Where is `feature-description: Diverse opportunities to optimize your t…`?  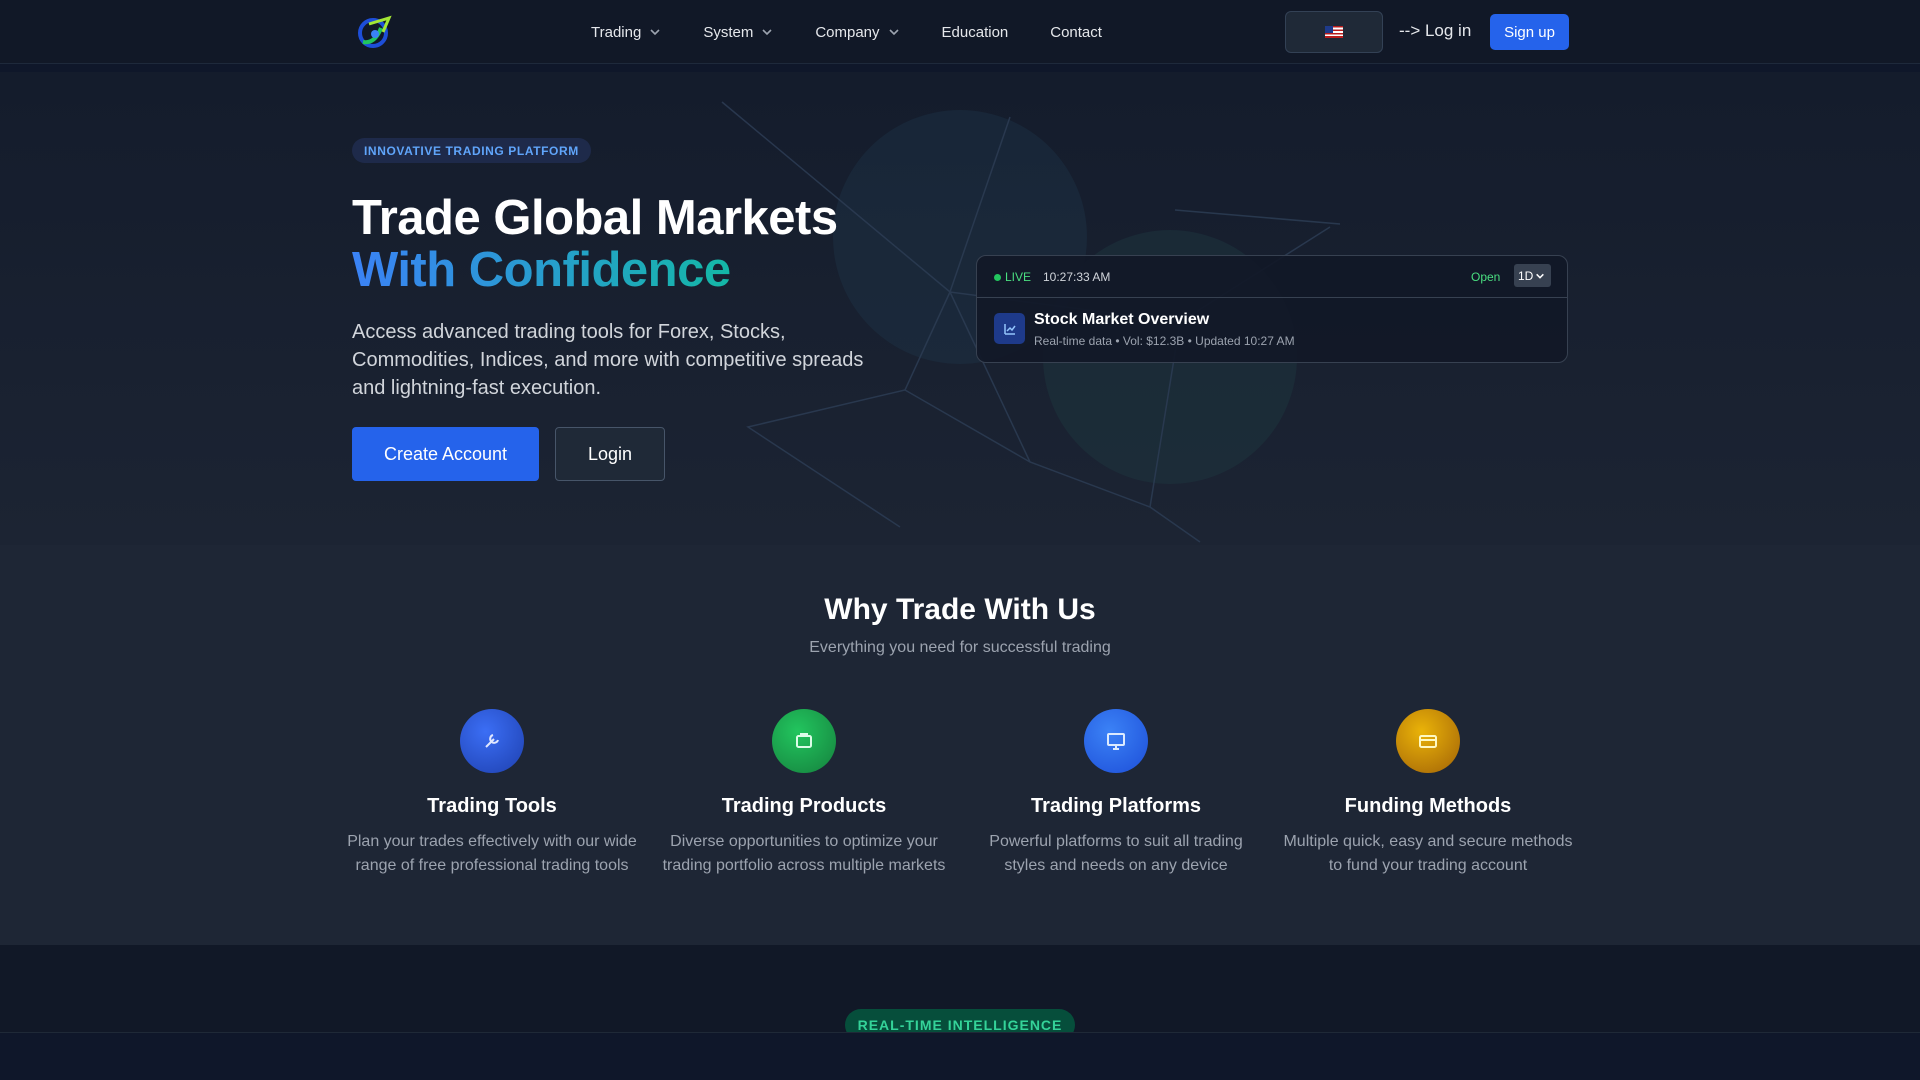
feature-description: Diverse opportunities to optimize your t… is located at coordinates (804, 853).